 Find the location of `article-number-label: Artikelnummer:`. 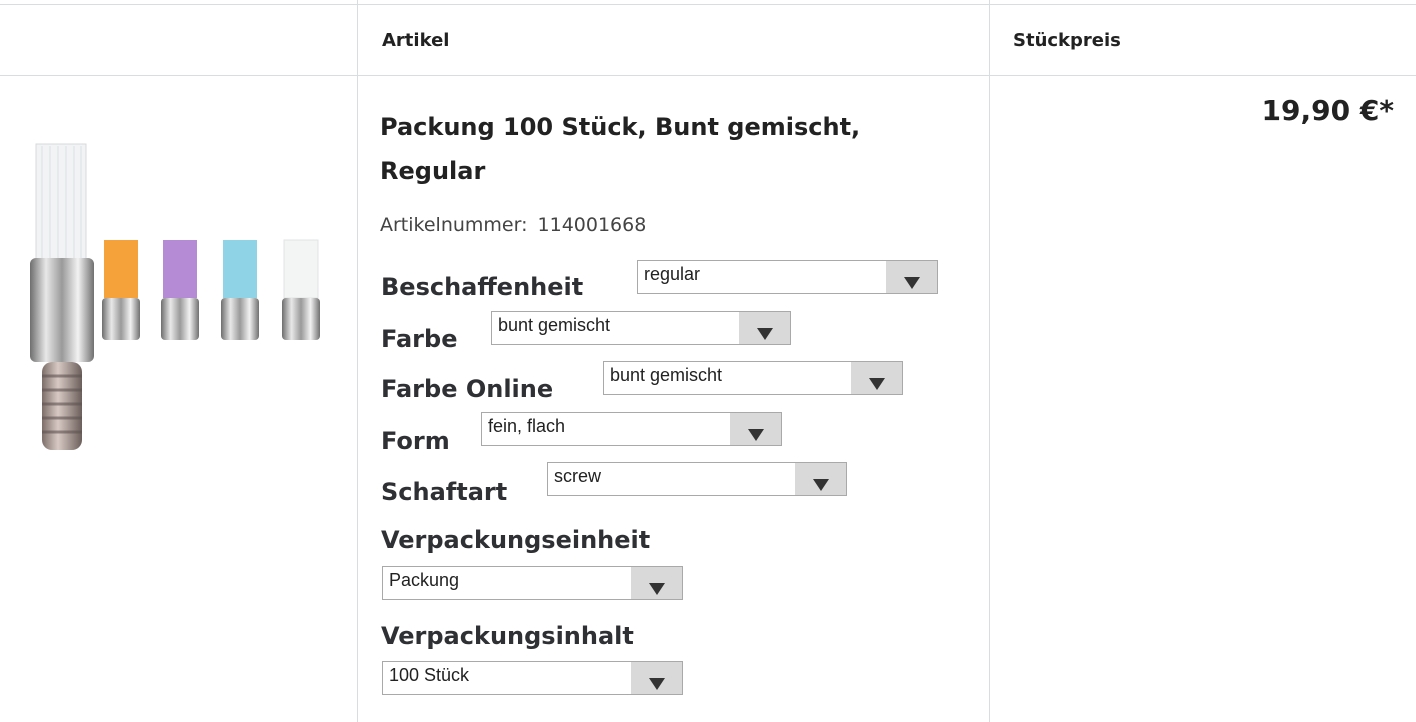

article-number-label: Artikelnummer: is located at coordinates (454, 225).